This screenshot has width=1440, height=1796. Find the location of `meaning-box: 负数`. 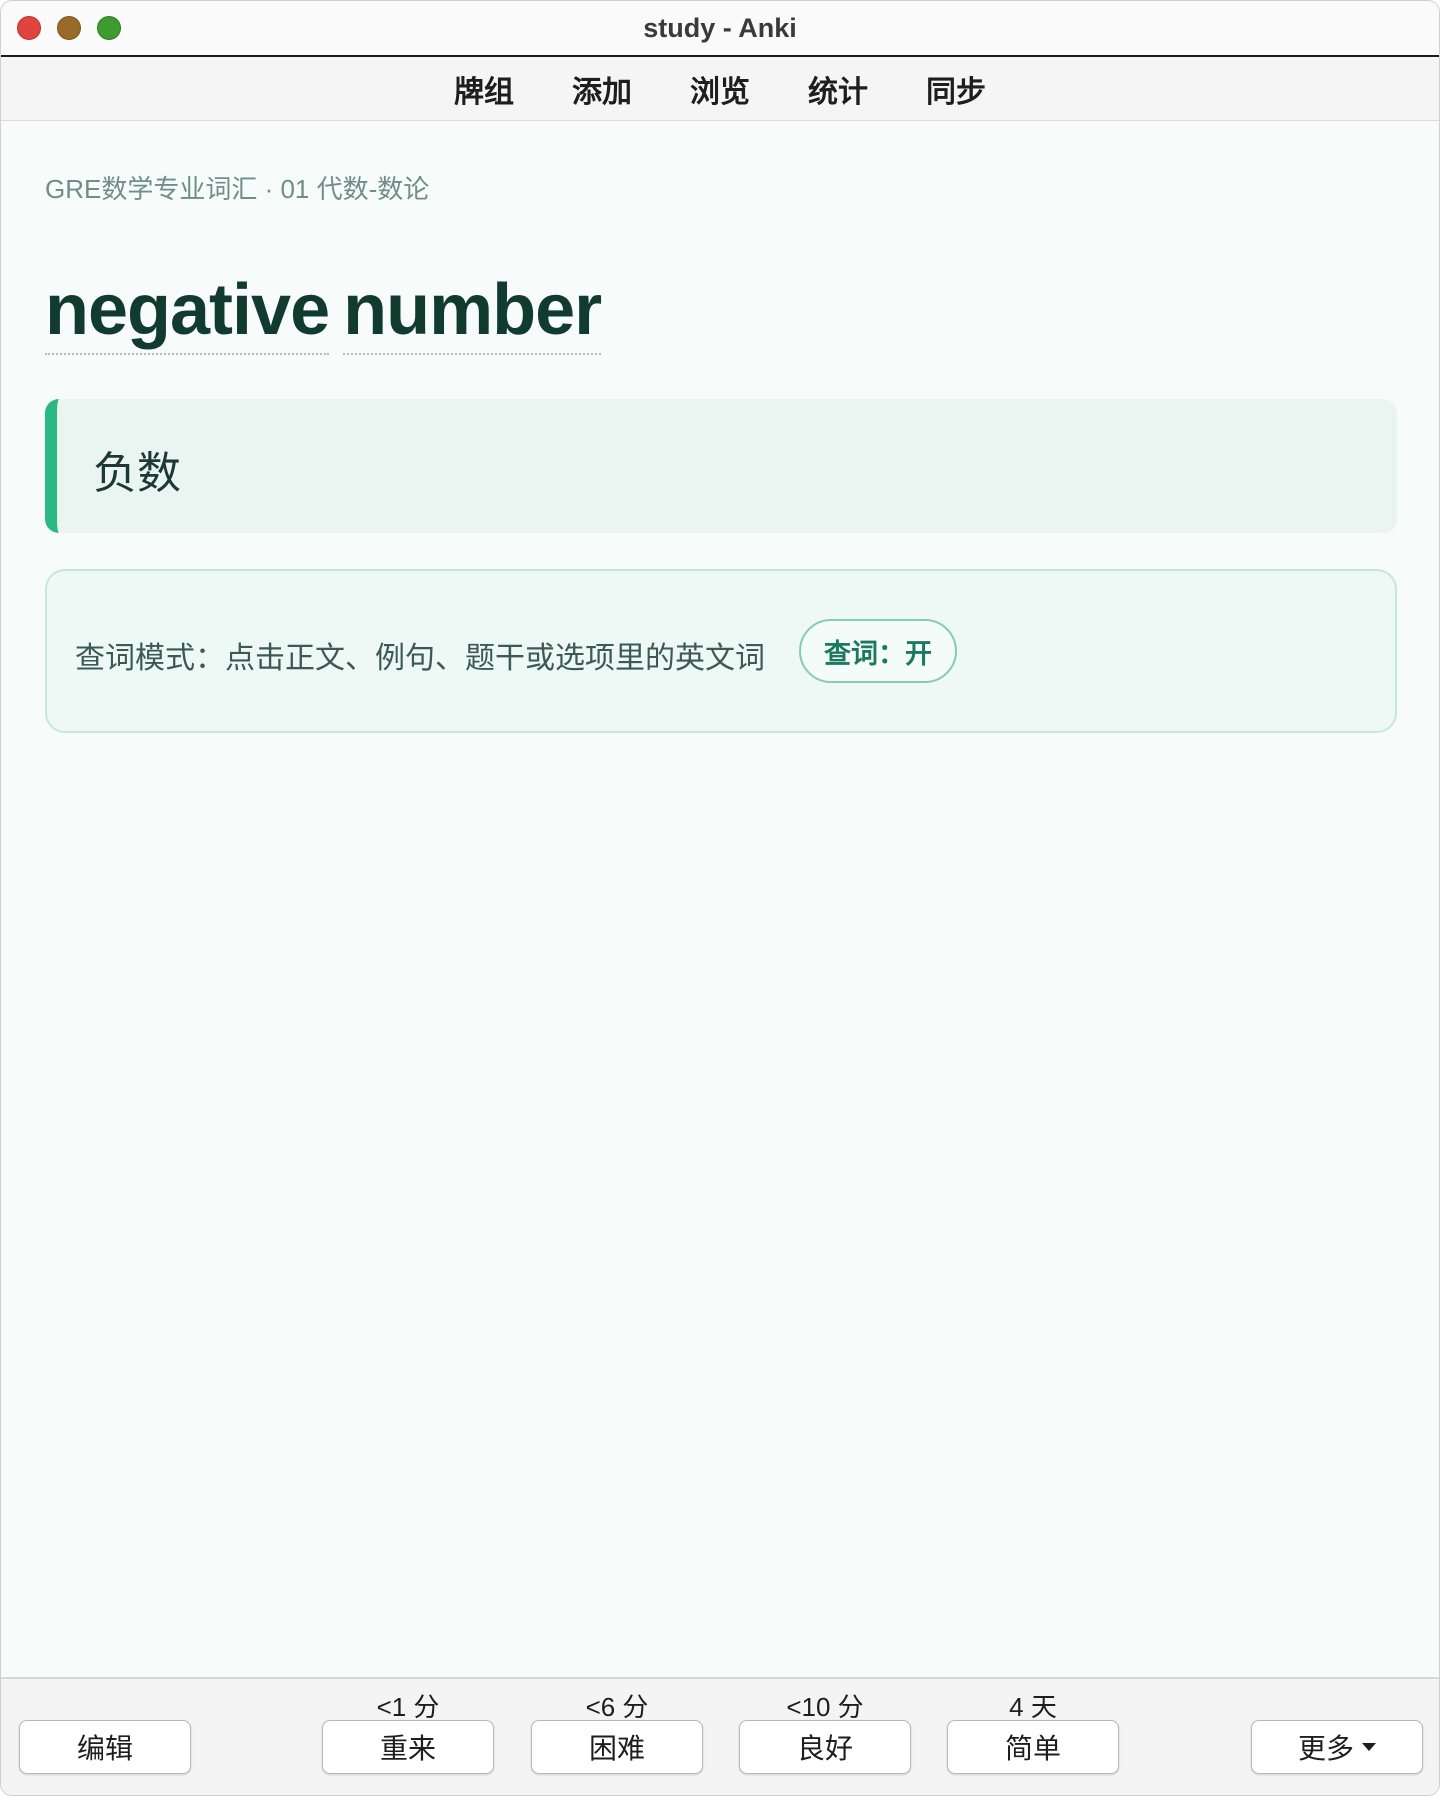

meaning-box: 负数 is located at coordinates (721, 466).